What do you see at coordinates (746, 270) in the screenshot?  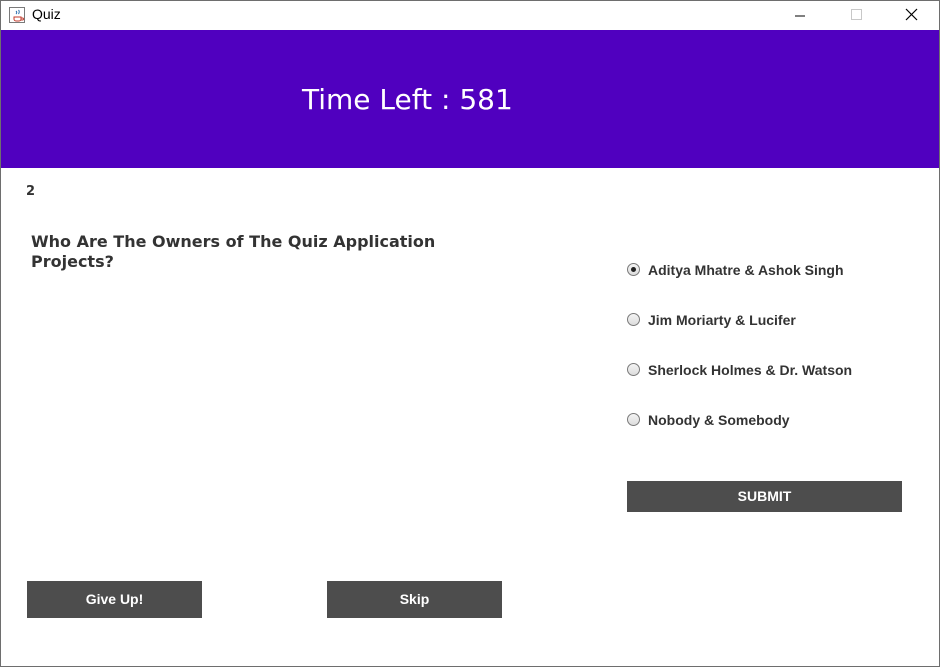 I see `option-label: Aditya Mhatre & Ashok Singh` at bounding box center [746, 270].